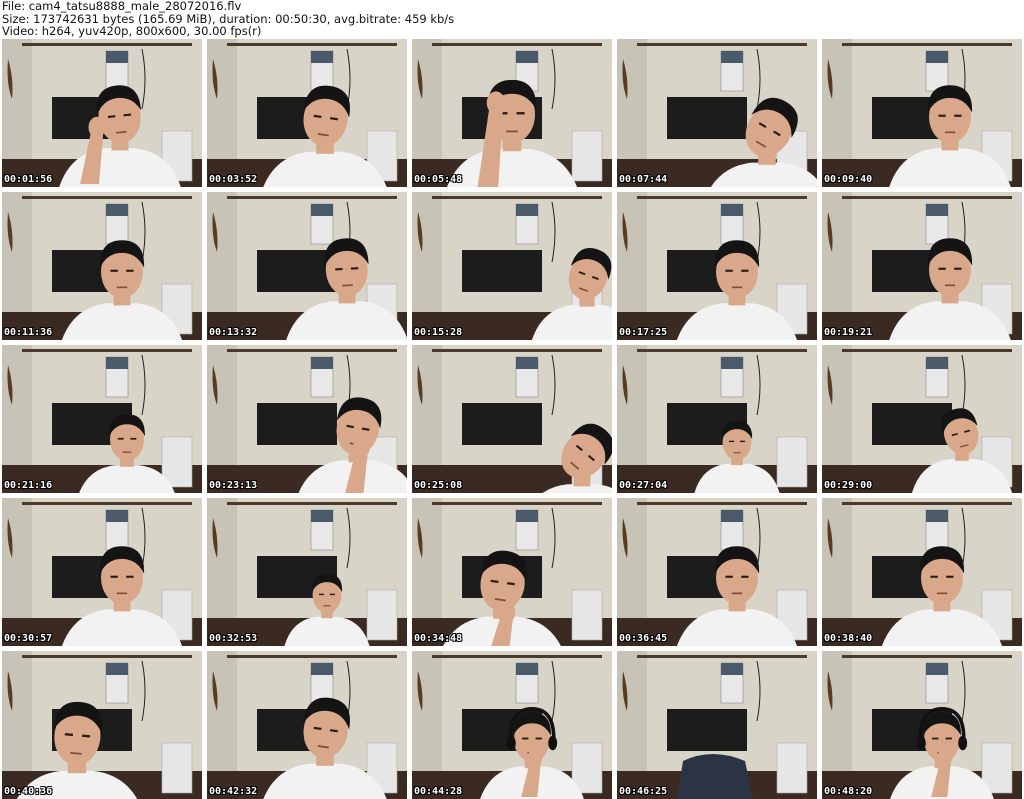  I want to click on frame-timestamp: 00:03:52, so click(233, 179).